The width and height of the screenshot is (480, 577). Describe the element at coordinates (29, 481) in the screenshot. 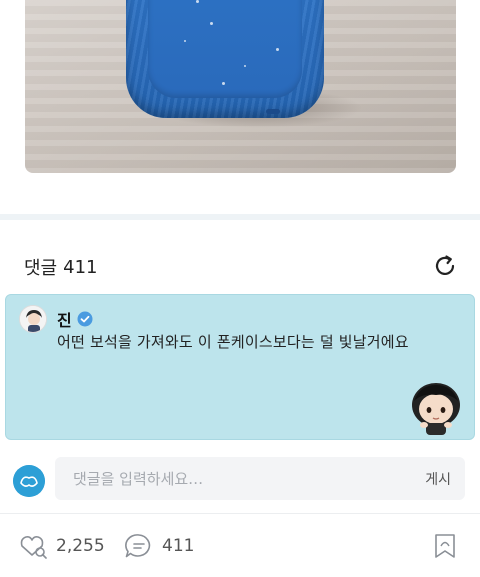

I see `user-avatar` at that location.